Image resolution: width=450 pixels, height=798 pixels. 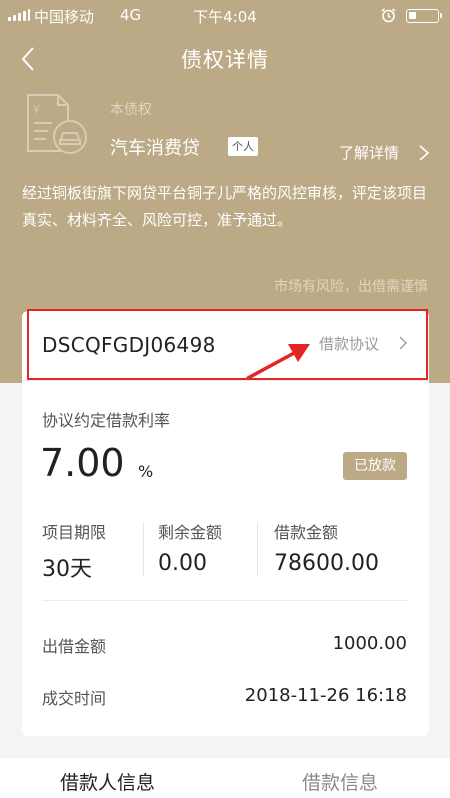 What do you see at coordinates (225, 15) in the screenshot?
I see `status-bar: 中国移动 4G 下午4:04` at bounding box center [225, 15].